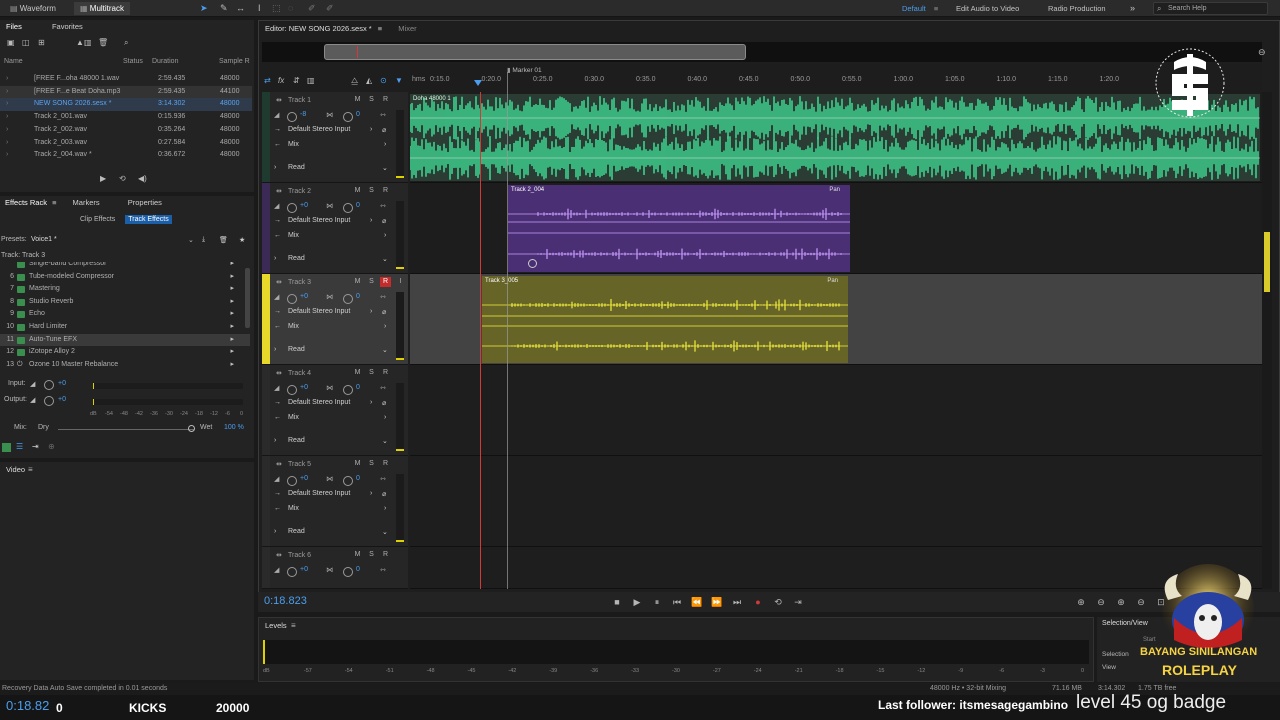  I want to click on levels-title: Levels, so click(276, 625).